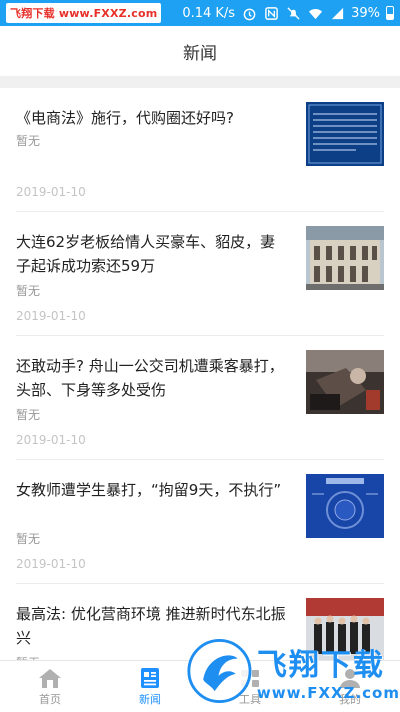 The width and height of the screenshot is (400, 712). Describe the element at coordinates (50, 678) in the screenshot. I see `home-icon` at that location.